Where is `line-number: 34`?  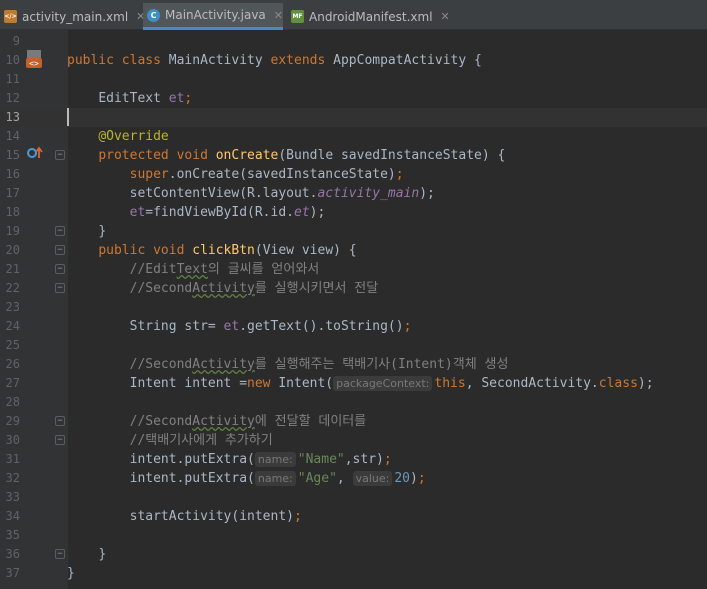 line-number: 34 is located at coordinates (12, 516).